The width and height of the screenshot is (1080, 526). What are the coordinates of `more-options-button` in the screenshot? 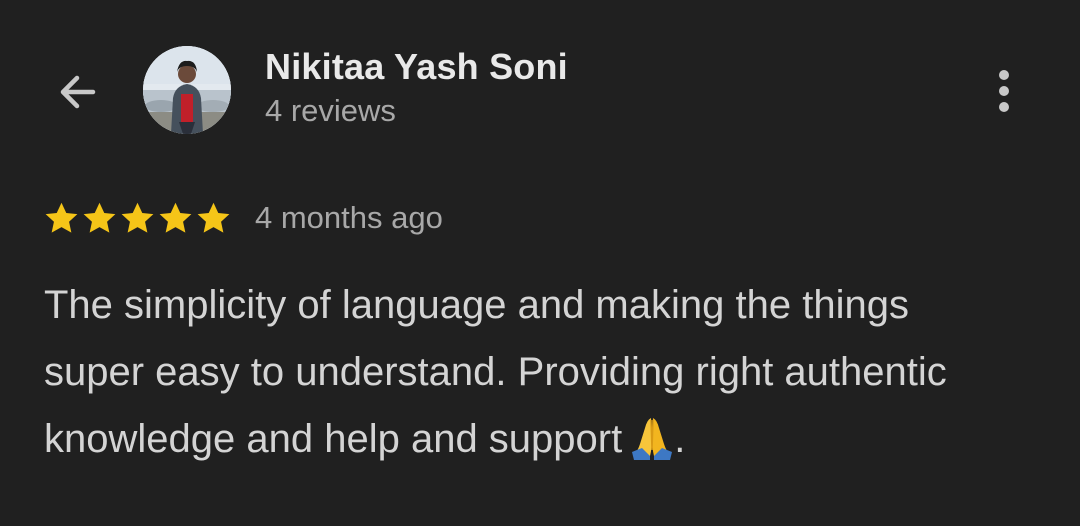 It's located at (1004, 91).